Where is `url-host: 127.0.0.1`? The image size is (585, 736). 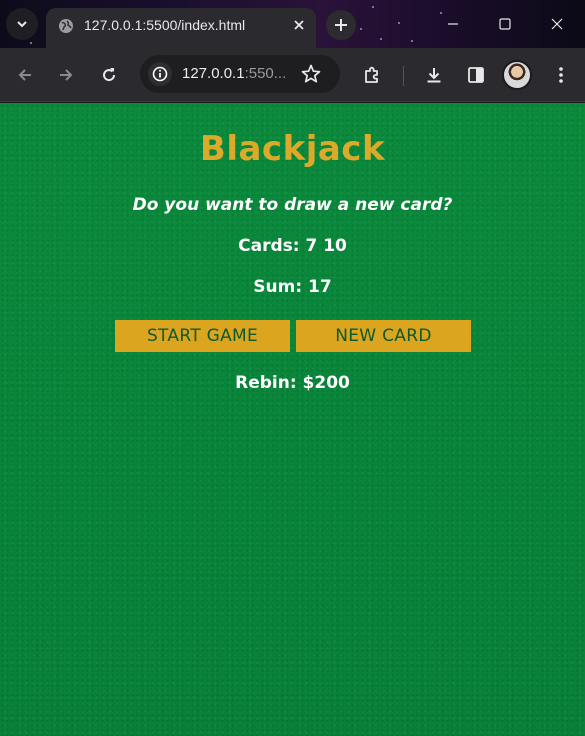 url-host: 127.0.0.1 is located at coordinates (213, 73).